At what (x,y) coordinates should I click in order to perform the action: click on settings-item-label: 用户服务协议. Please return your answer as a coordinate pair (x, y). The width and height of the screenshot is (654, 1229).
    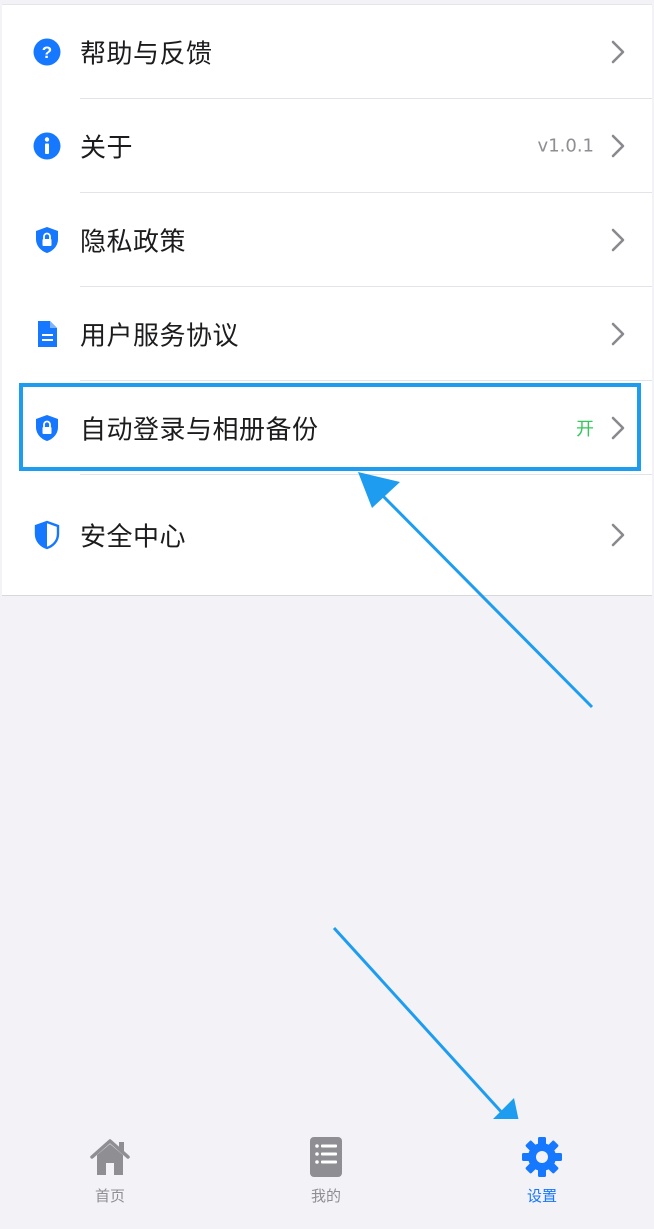
    Looking at the image, I should click on (160, 336).